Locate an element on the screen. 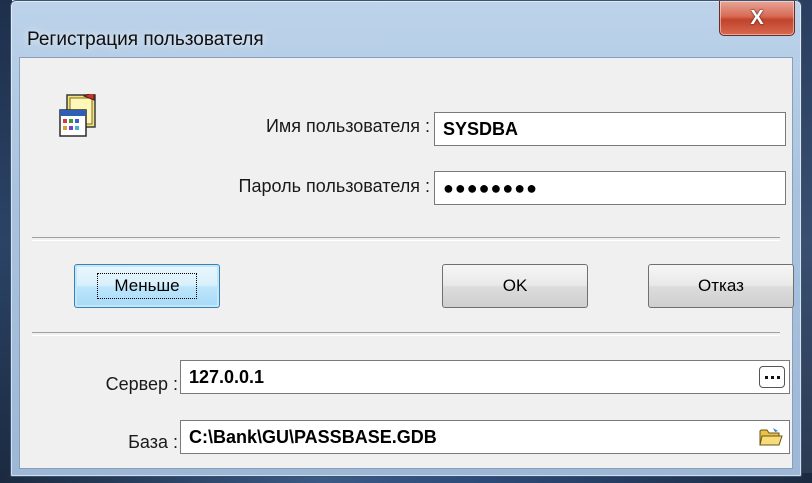  user-registration-app-icon is located at coordinates (77, 115).